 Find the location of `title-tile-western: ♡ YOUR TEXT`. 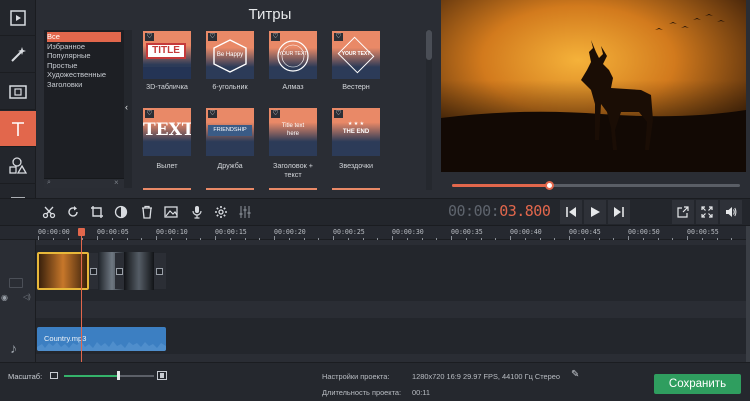

title-tile-western: ♡ YOUR TEXT is located at coordinates (356, 55).